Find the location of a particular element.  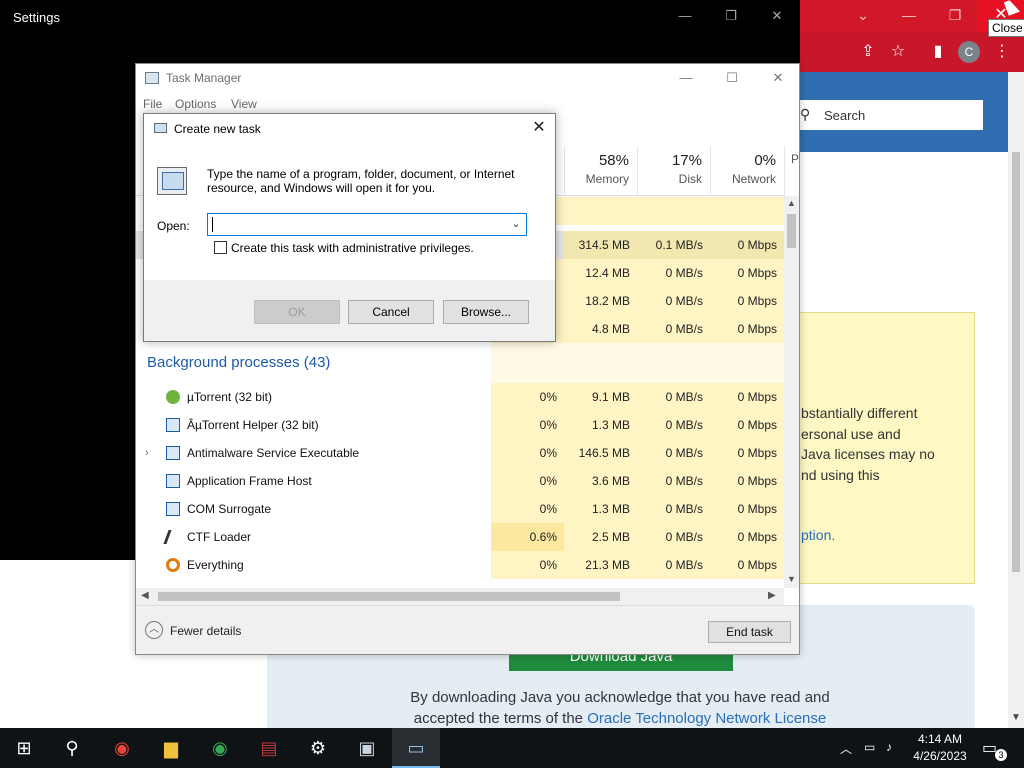

tab-search-icon: ⌄ is located at coordinates (863, 16).